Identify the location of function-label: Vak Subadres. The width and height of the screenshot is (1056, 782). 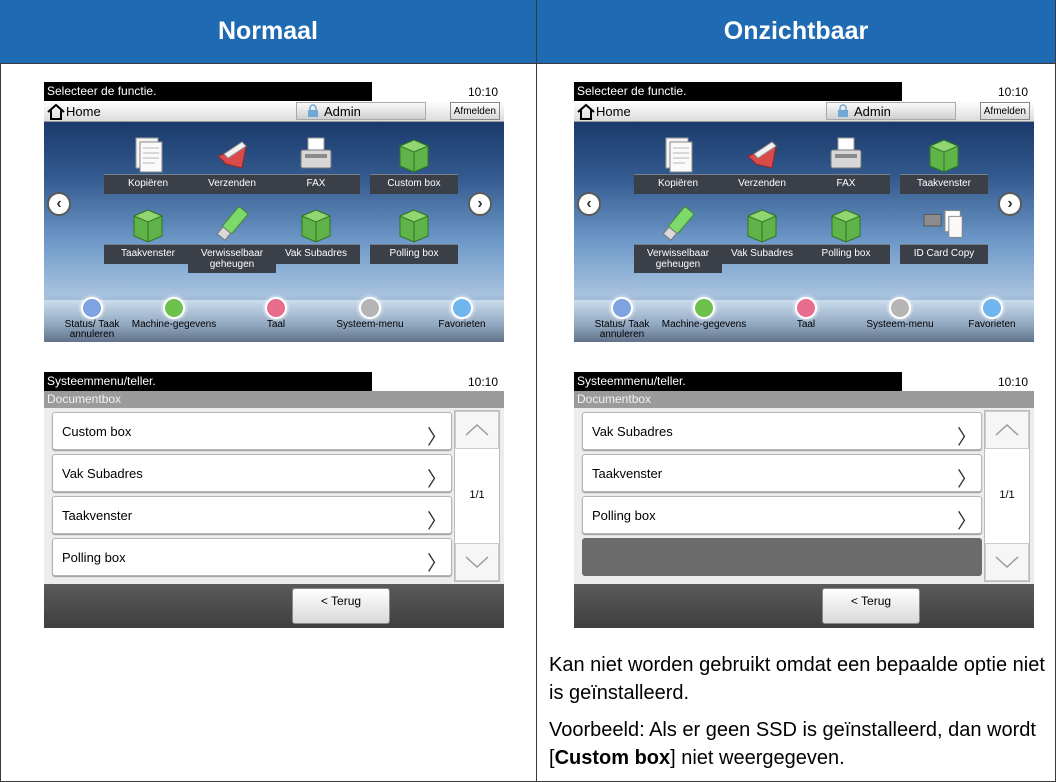
(762, 254).